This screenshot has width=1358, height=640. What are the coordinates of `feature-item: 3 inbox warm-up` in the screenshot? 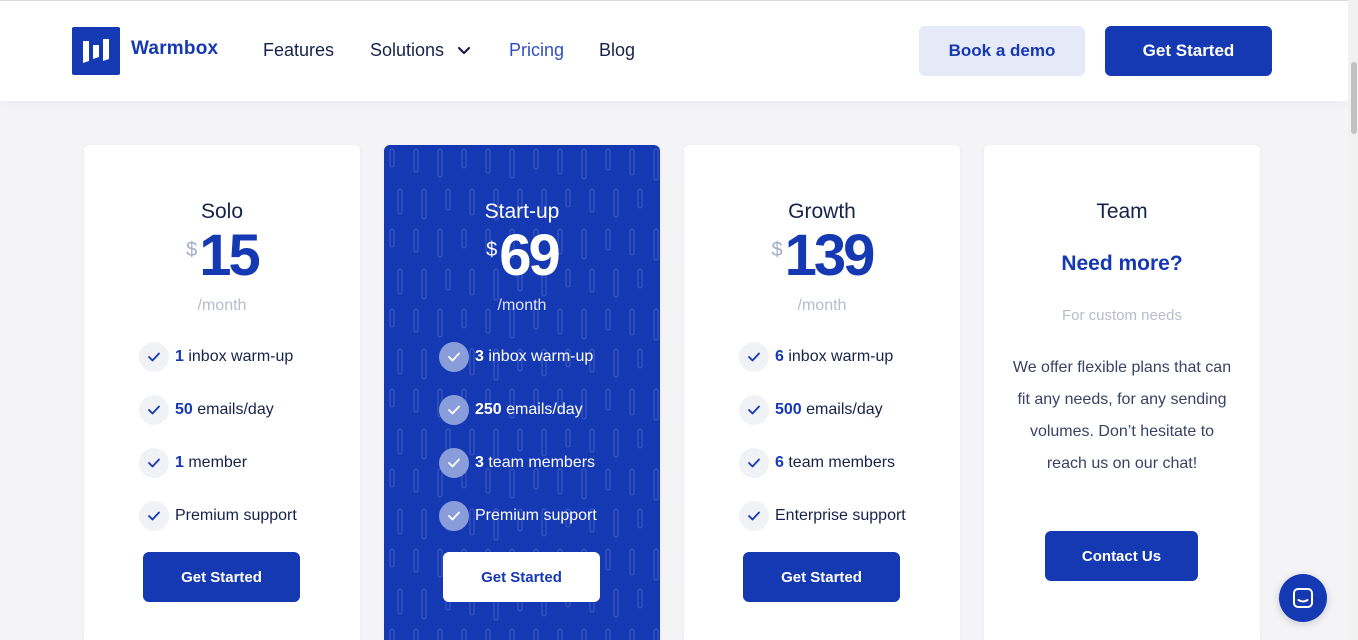 It's located at (516, 357).